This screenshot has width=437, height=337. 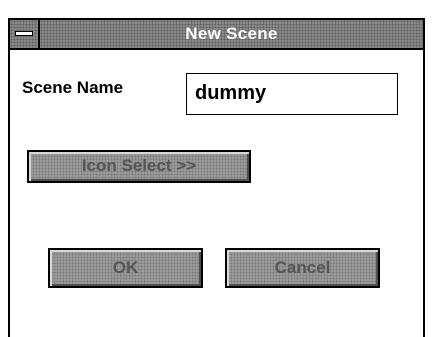 What do you see at coordinates (73, 87) in the screenshot?
I see `scene-name-label: Scene Name` at bounding box center [73, 87].